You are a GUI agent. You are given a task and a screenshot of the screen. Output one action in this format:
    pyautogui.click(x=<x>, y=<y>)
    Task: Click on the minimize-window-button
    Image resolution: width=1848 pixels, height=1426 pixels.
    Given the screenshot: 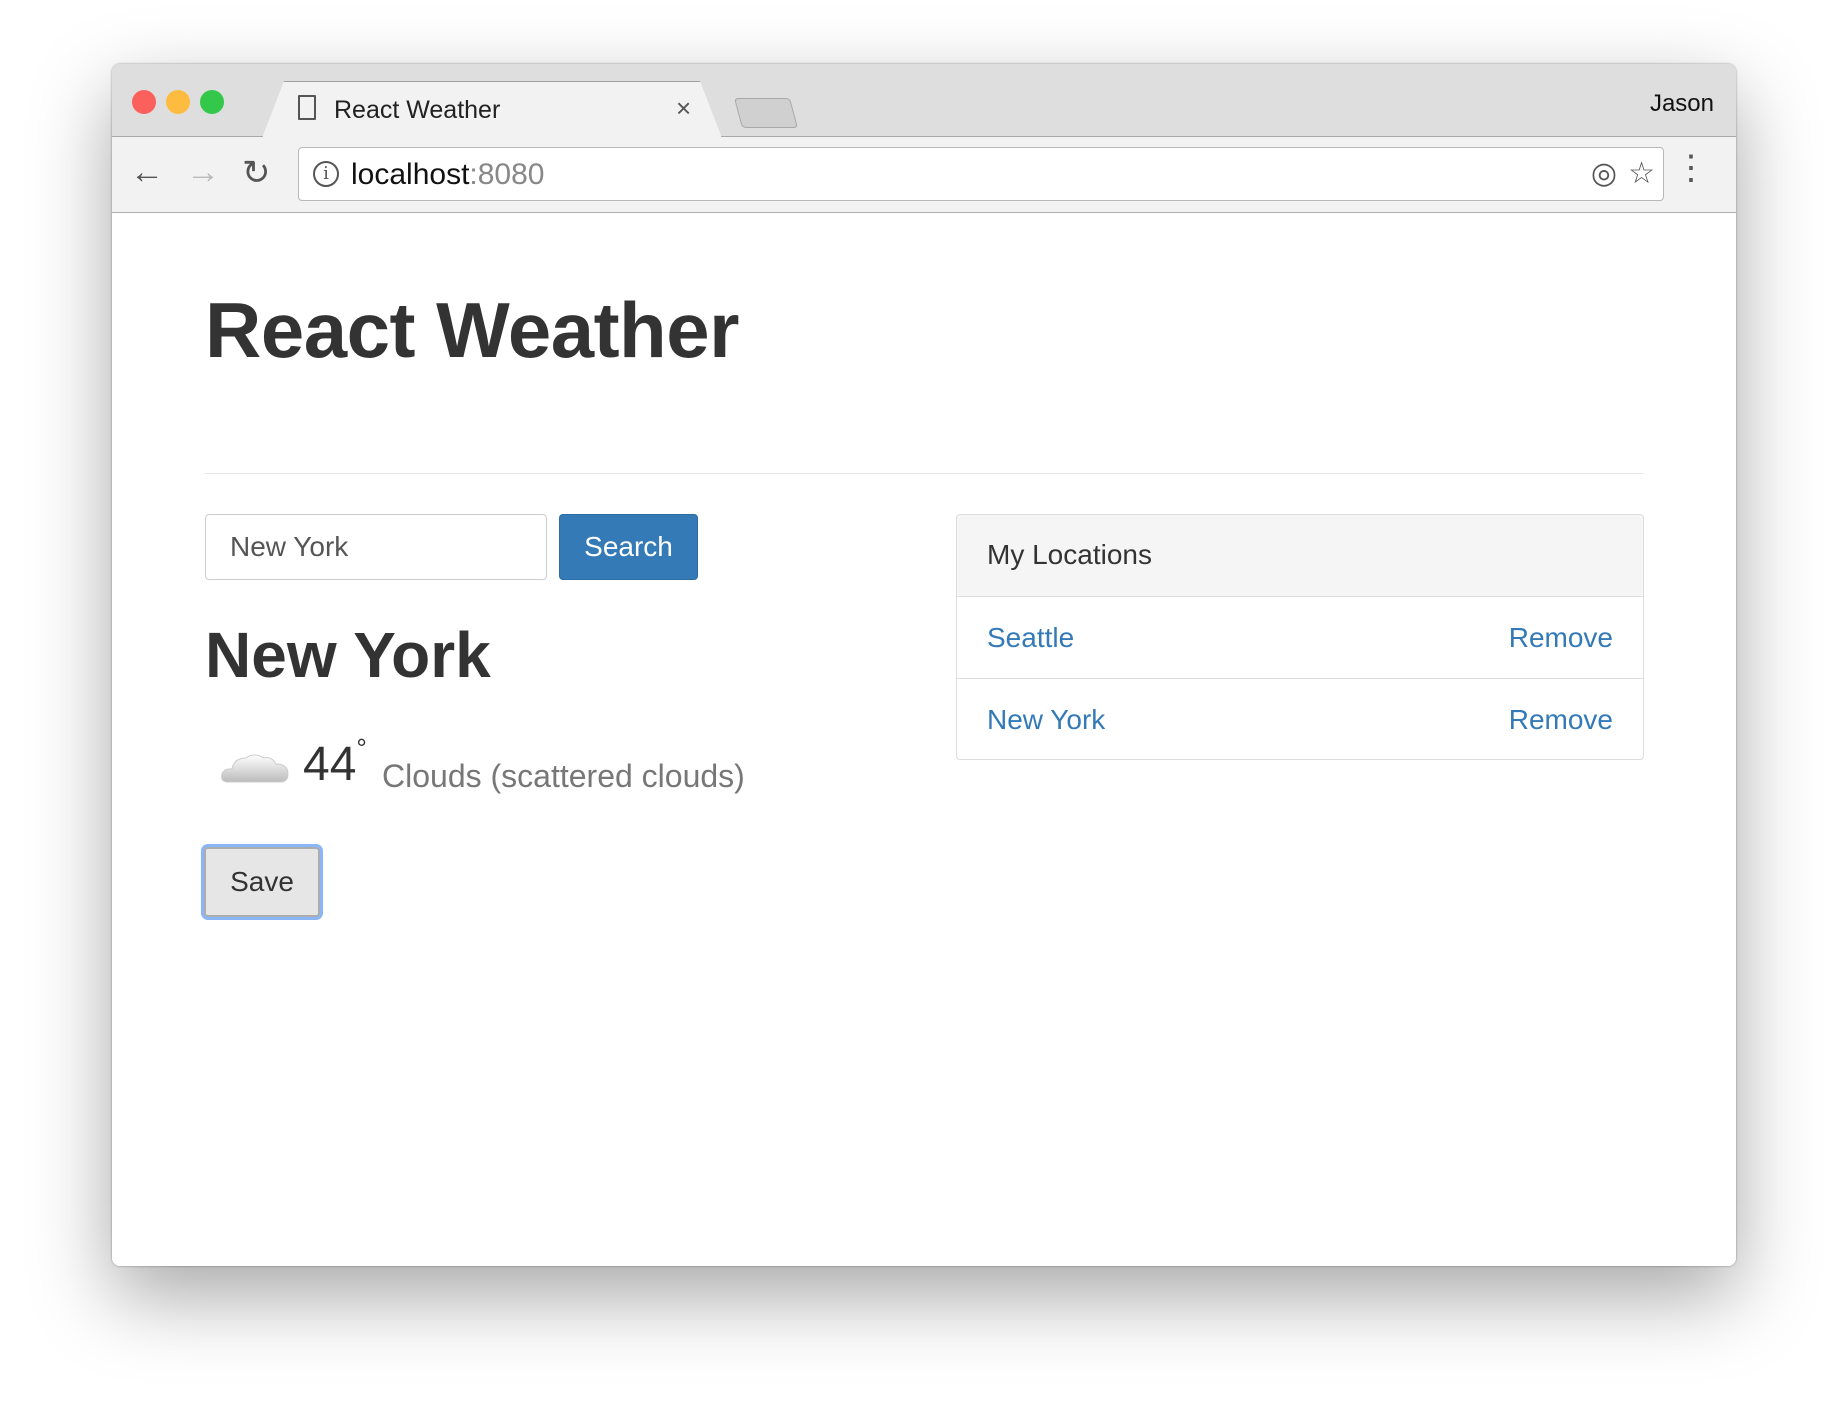 What is the action you would take?
    pyautogui.click(x=178, y=102)
    